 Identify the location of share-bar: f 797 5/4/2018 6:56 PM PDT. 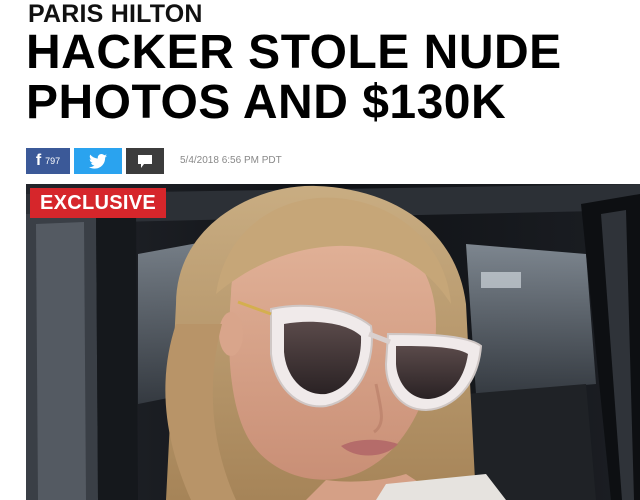
(154, 161).